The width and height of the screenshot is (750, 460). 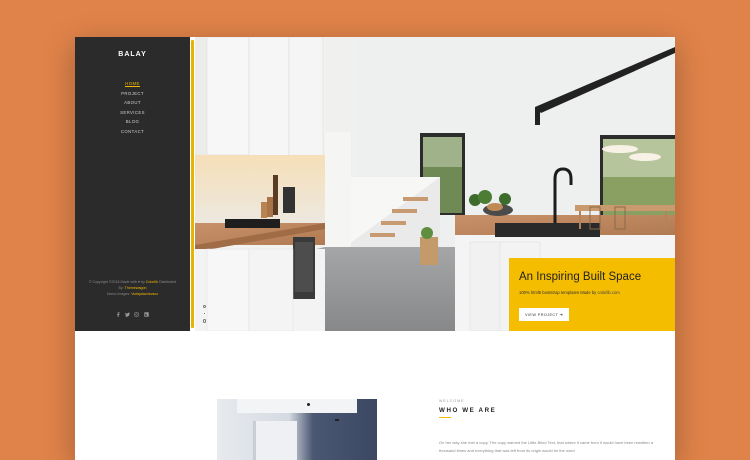 I want to click on about-image, so click(x=297, y=429).